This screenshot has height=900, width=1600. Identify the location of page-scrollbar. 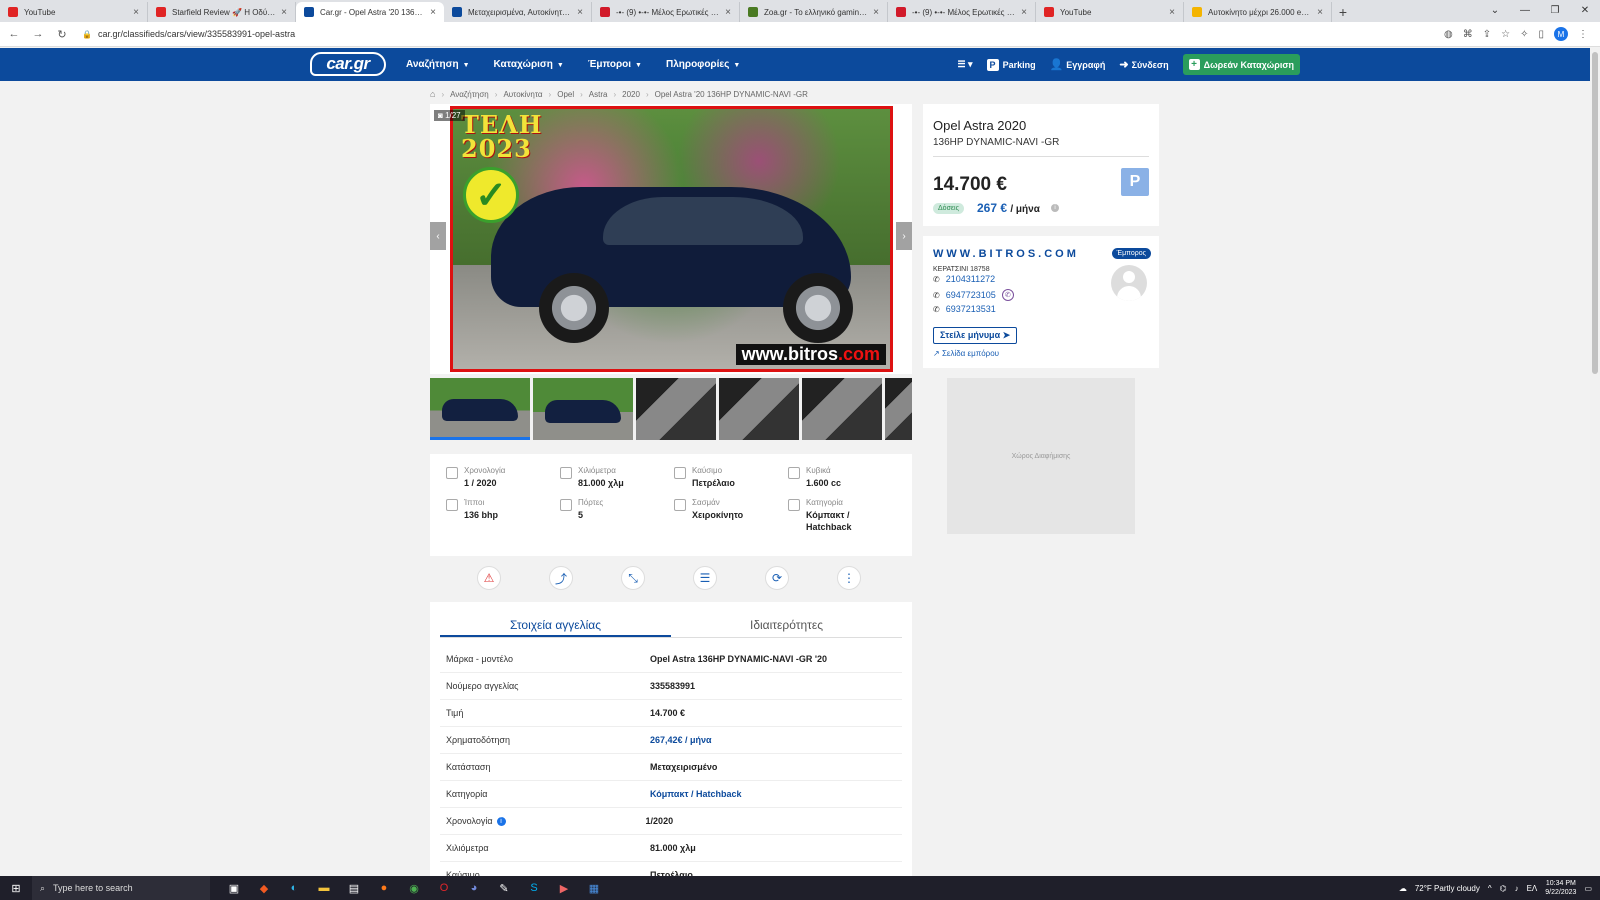
(1595, 462).